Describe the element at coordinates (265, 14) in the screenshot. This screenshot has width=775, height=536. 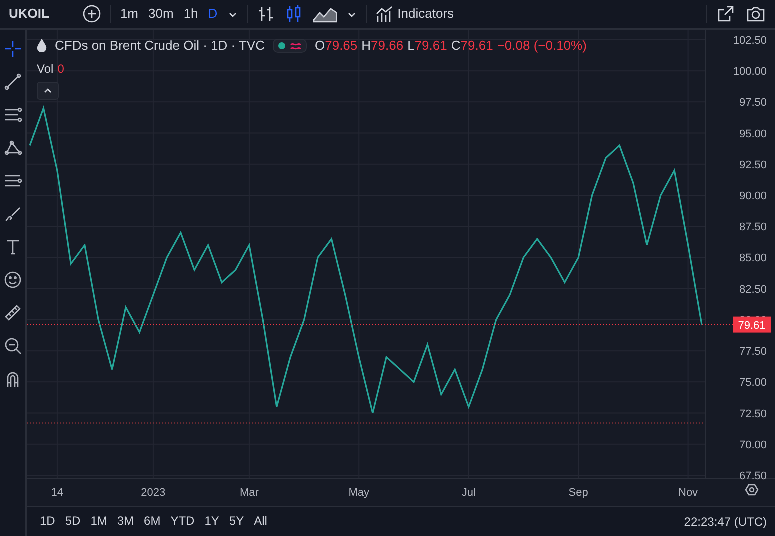
I see `bars-icon` at that location.